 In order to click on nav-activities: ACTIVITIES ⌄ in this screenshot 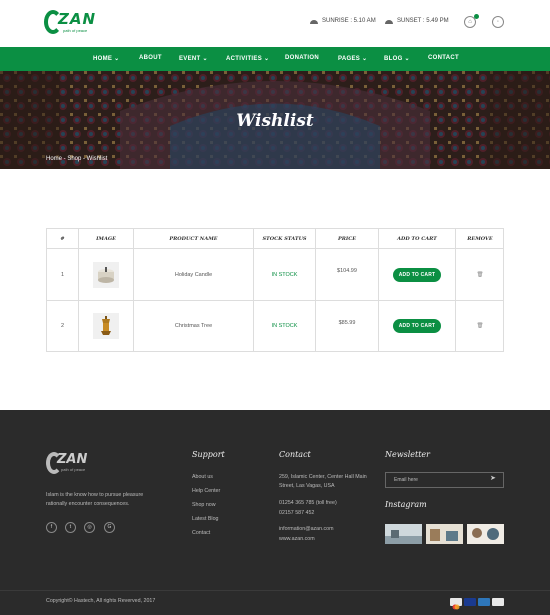, I will do `click(247, 58)`.